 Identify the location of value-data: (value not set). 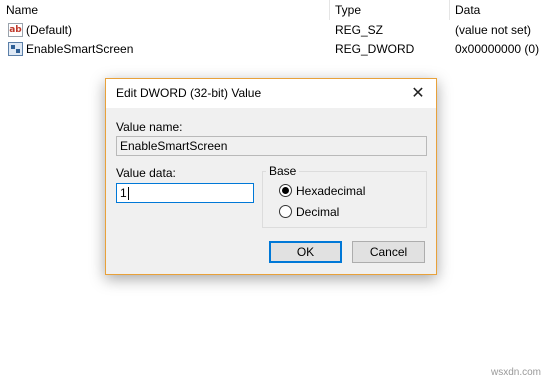
(493, 30).